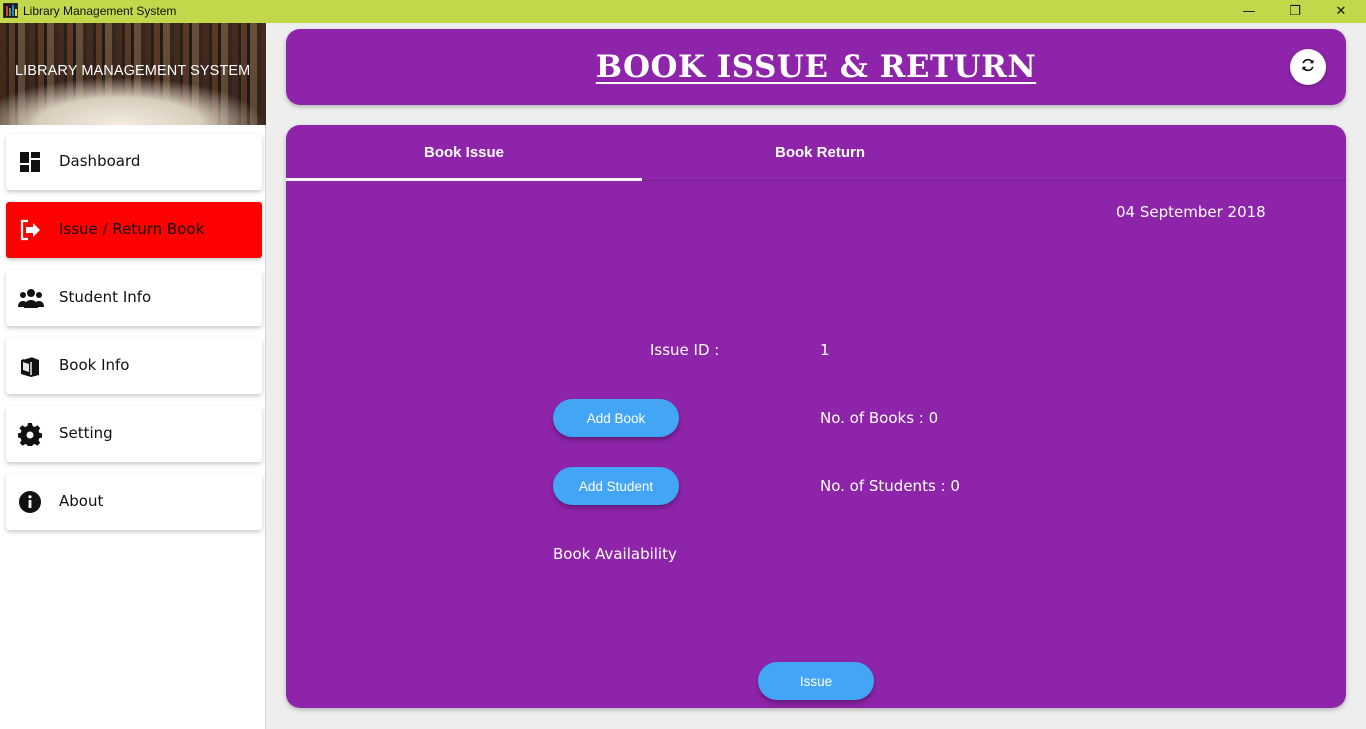  What do you see at coordinates (100, 11) in the screenshot?
I see `window-title: Library Management System` at bounding box center [100, 11].